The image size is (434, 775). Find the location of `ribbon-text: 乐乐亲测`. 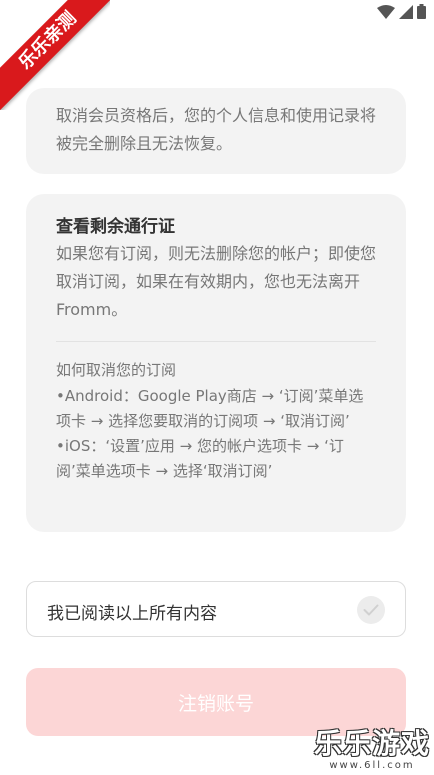

ribbon-text: 乐乐亲测 is located at coordinates (55, 55).